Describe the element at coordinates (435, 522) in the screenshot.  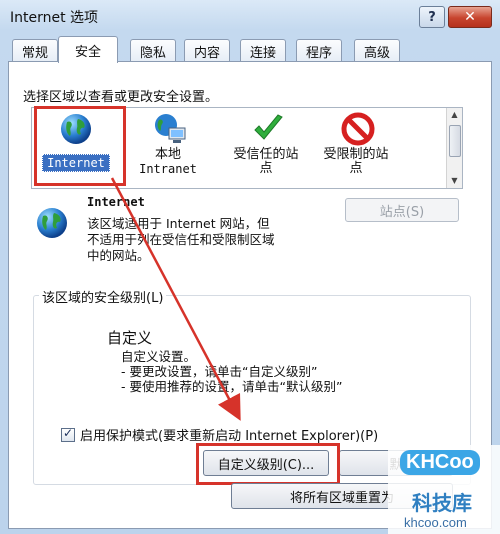
I see `watermark-url: khcoo.com` at that location.